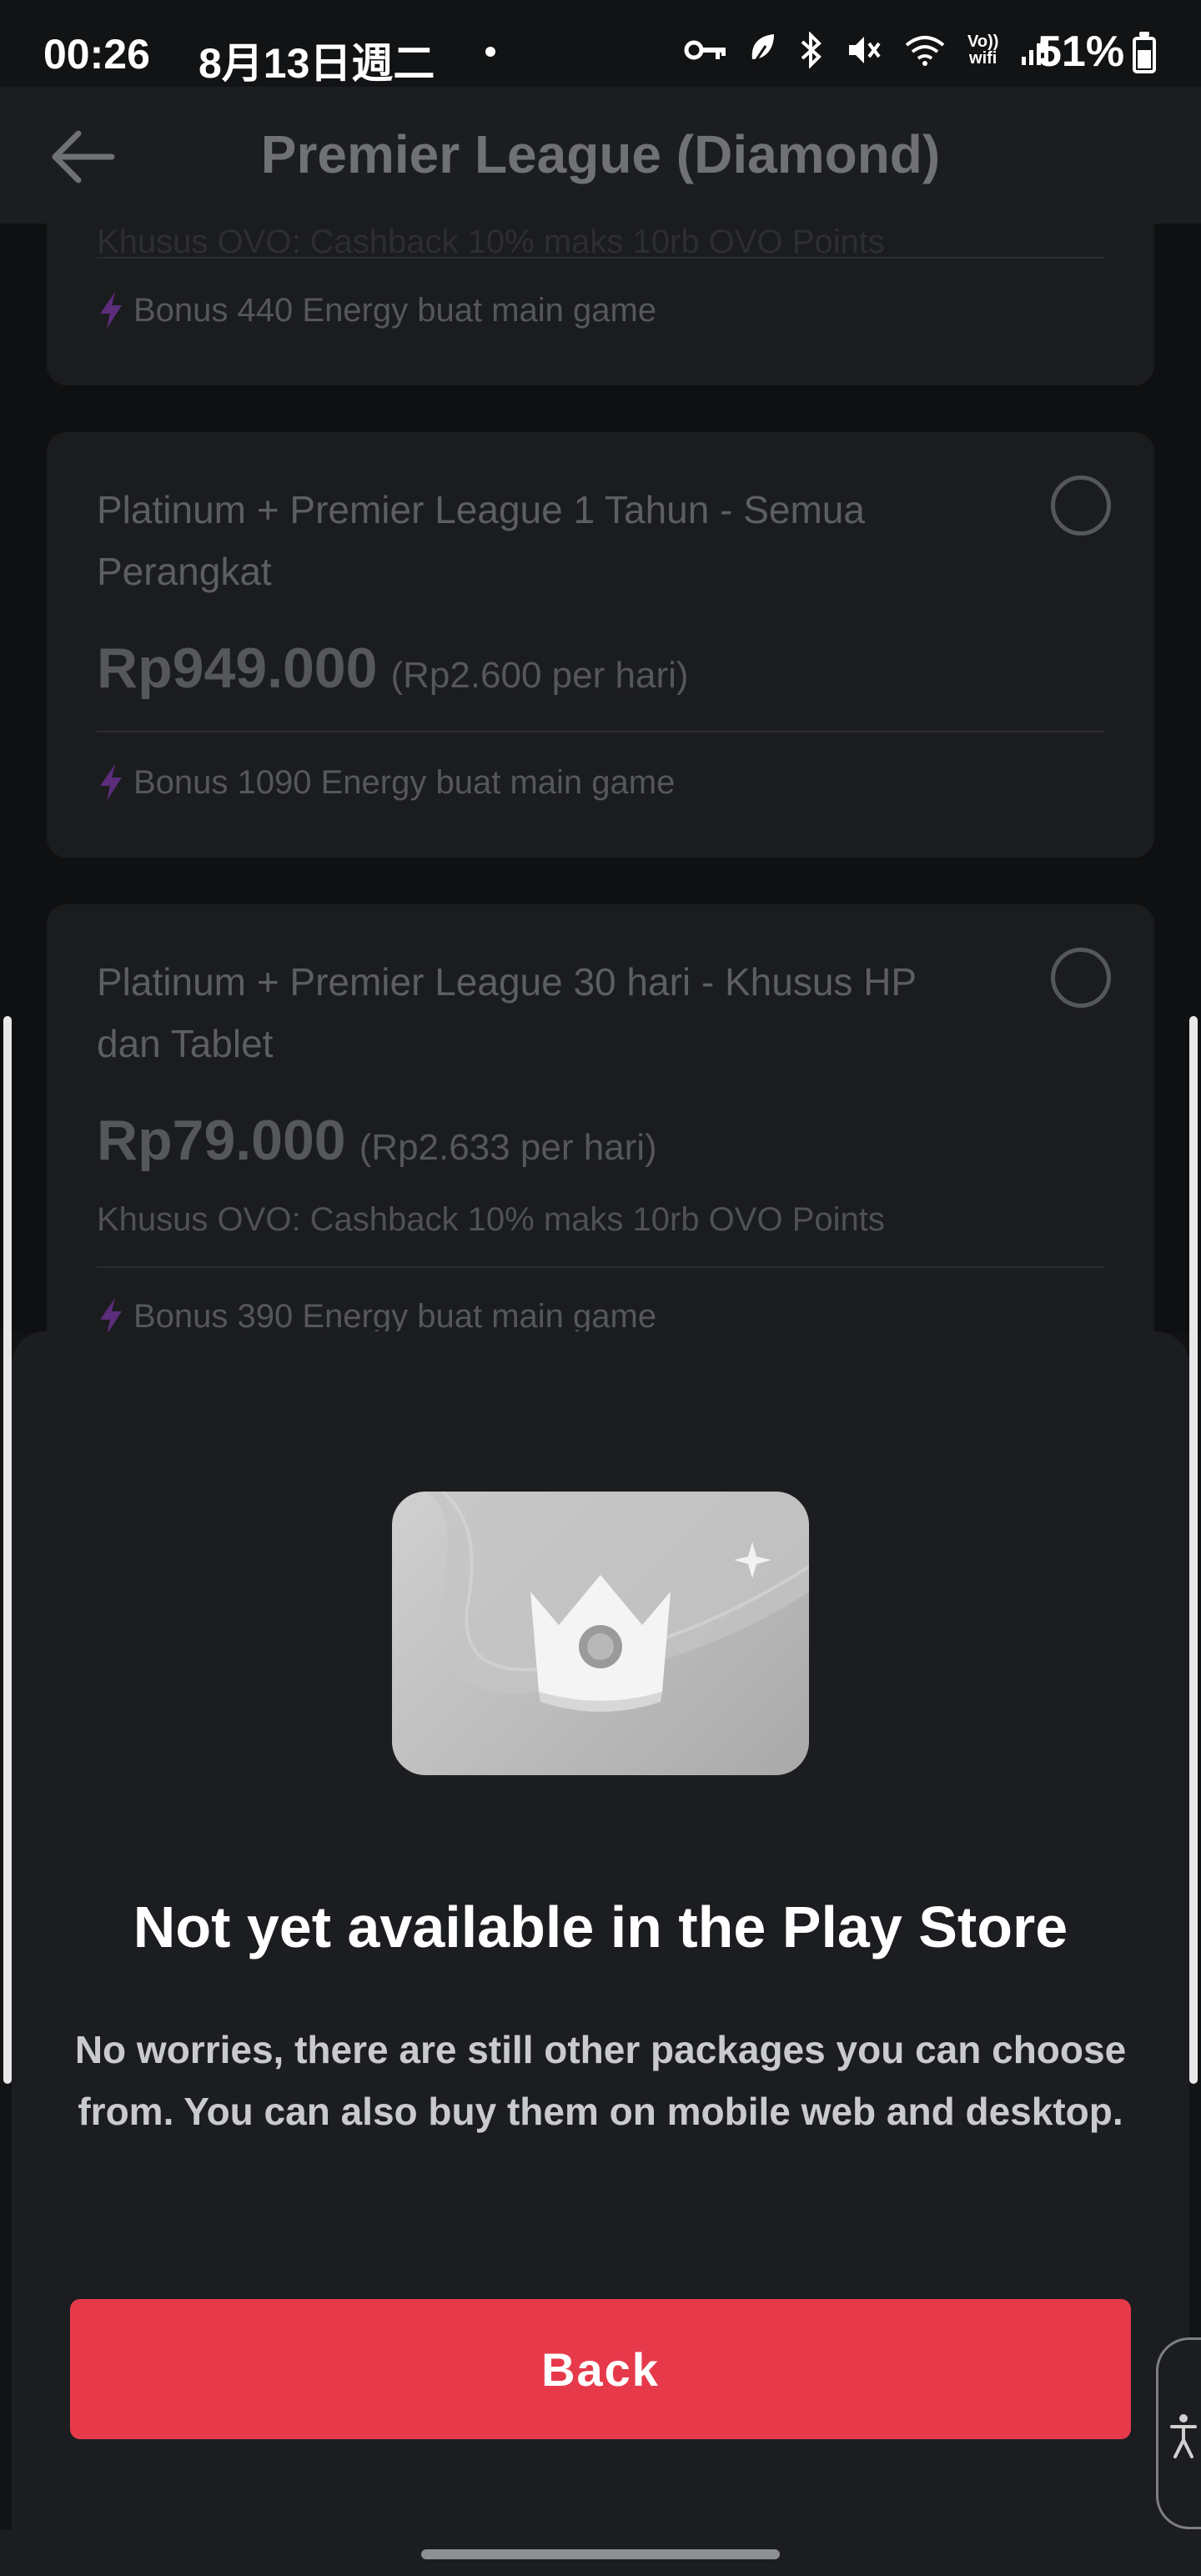 This screenshot has height=2576, width=1201. I want to click on status-icons: Vo)) wifi, so click(869, 50).